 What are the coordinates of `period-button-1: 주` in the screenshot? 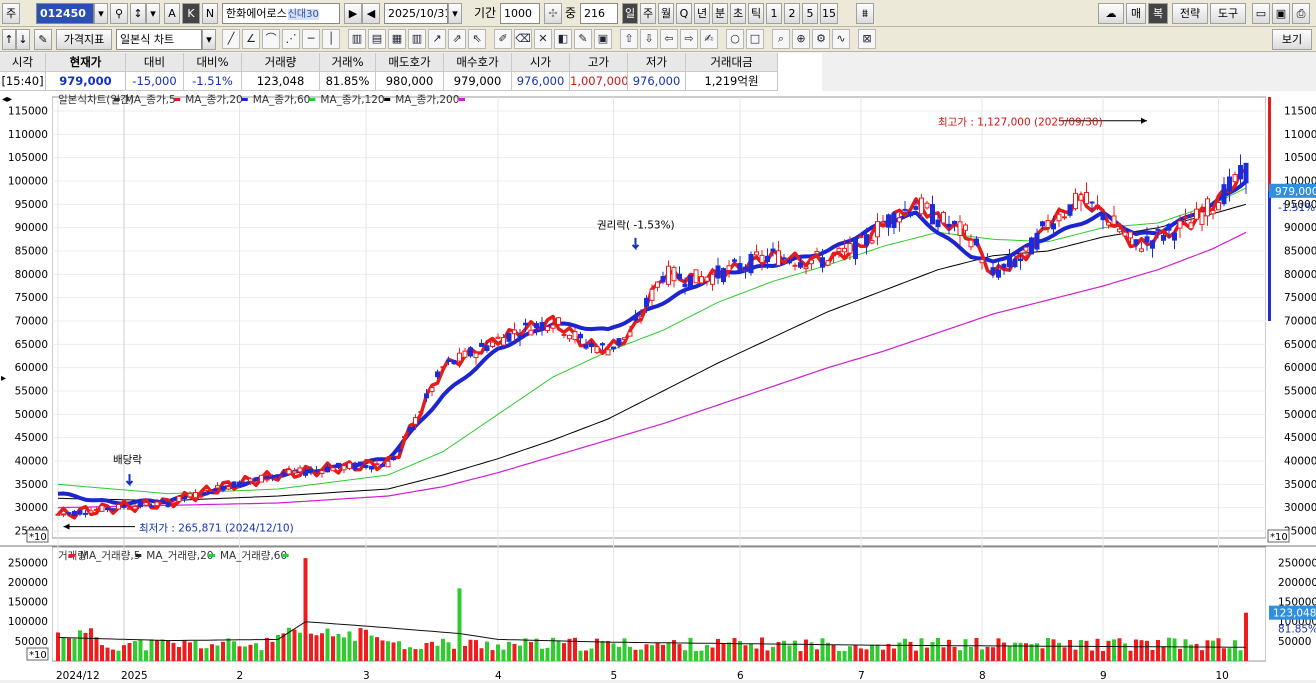 It's located at (648, 13).